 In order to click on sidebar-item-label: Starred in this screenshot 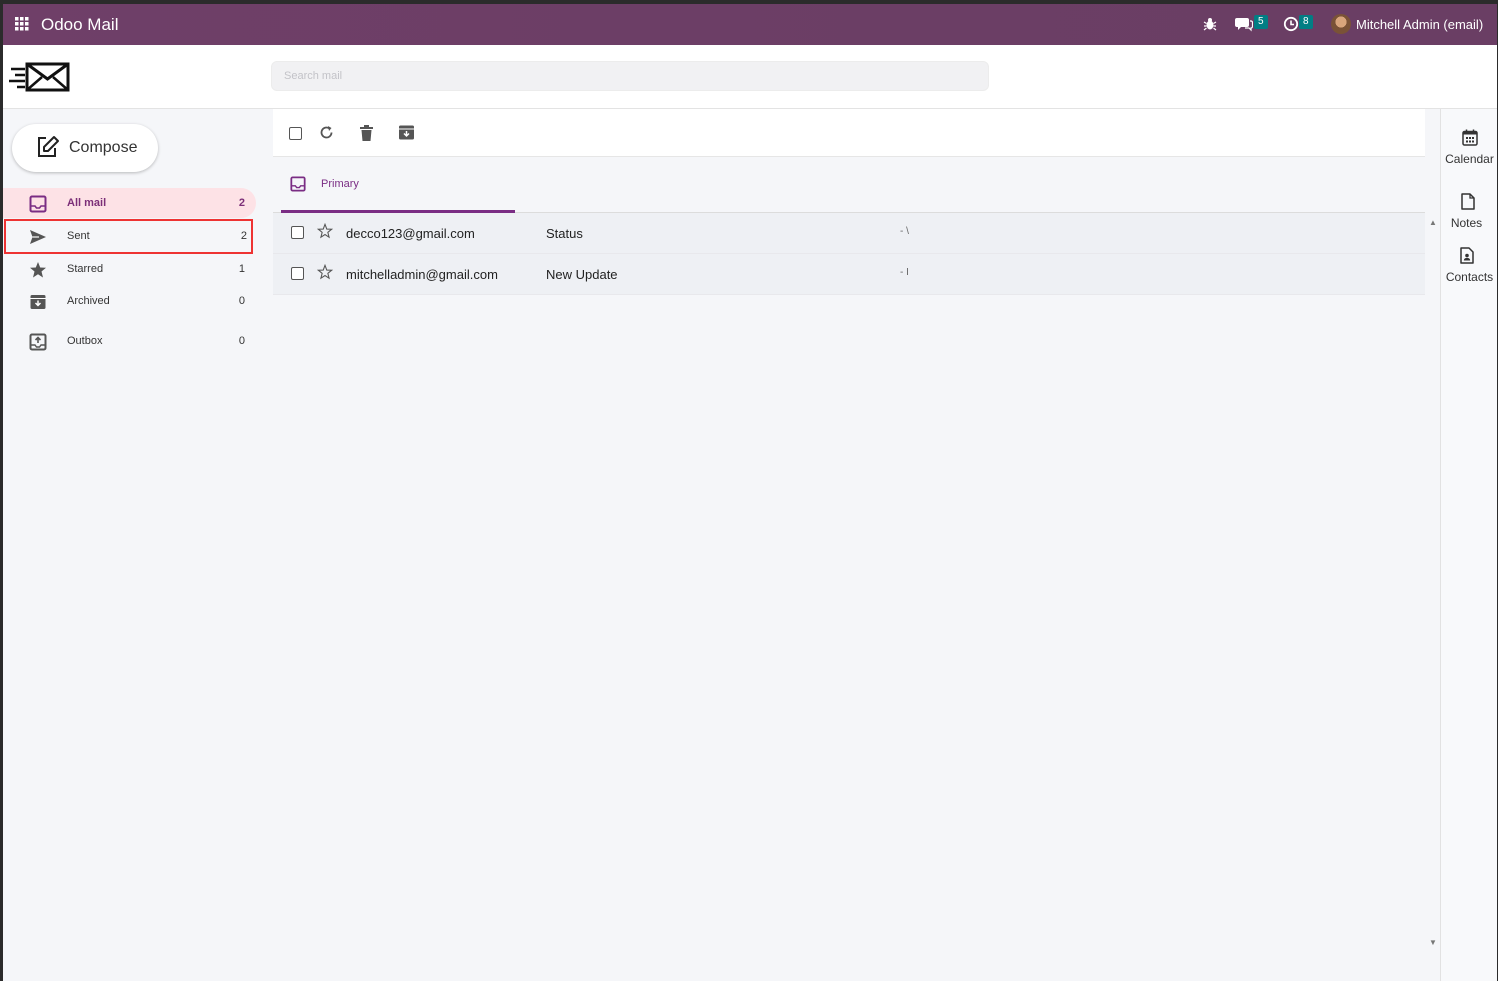, I will do `click(85, 269)`.